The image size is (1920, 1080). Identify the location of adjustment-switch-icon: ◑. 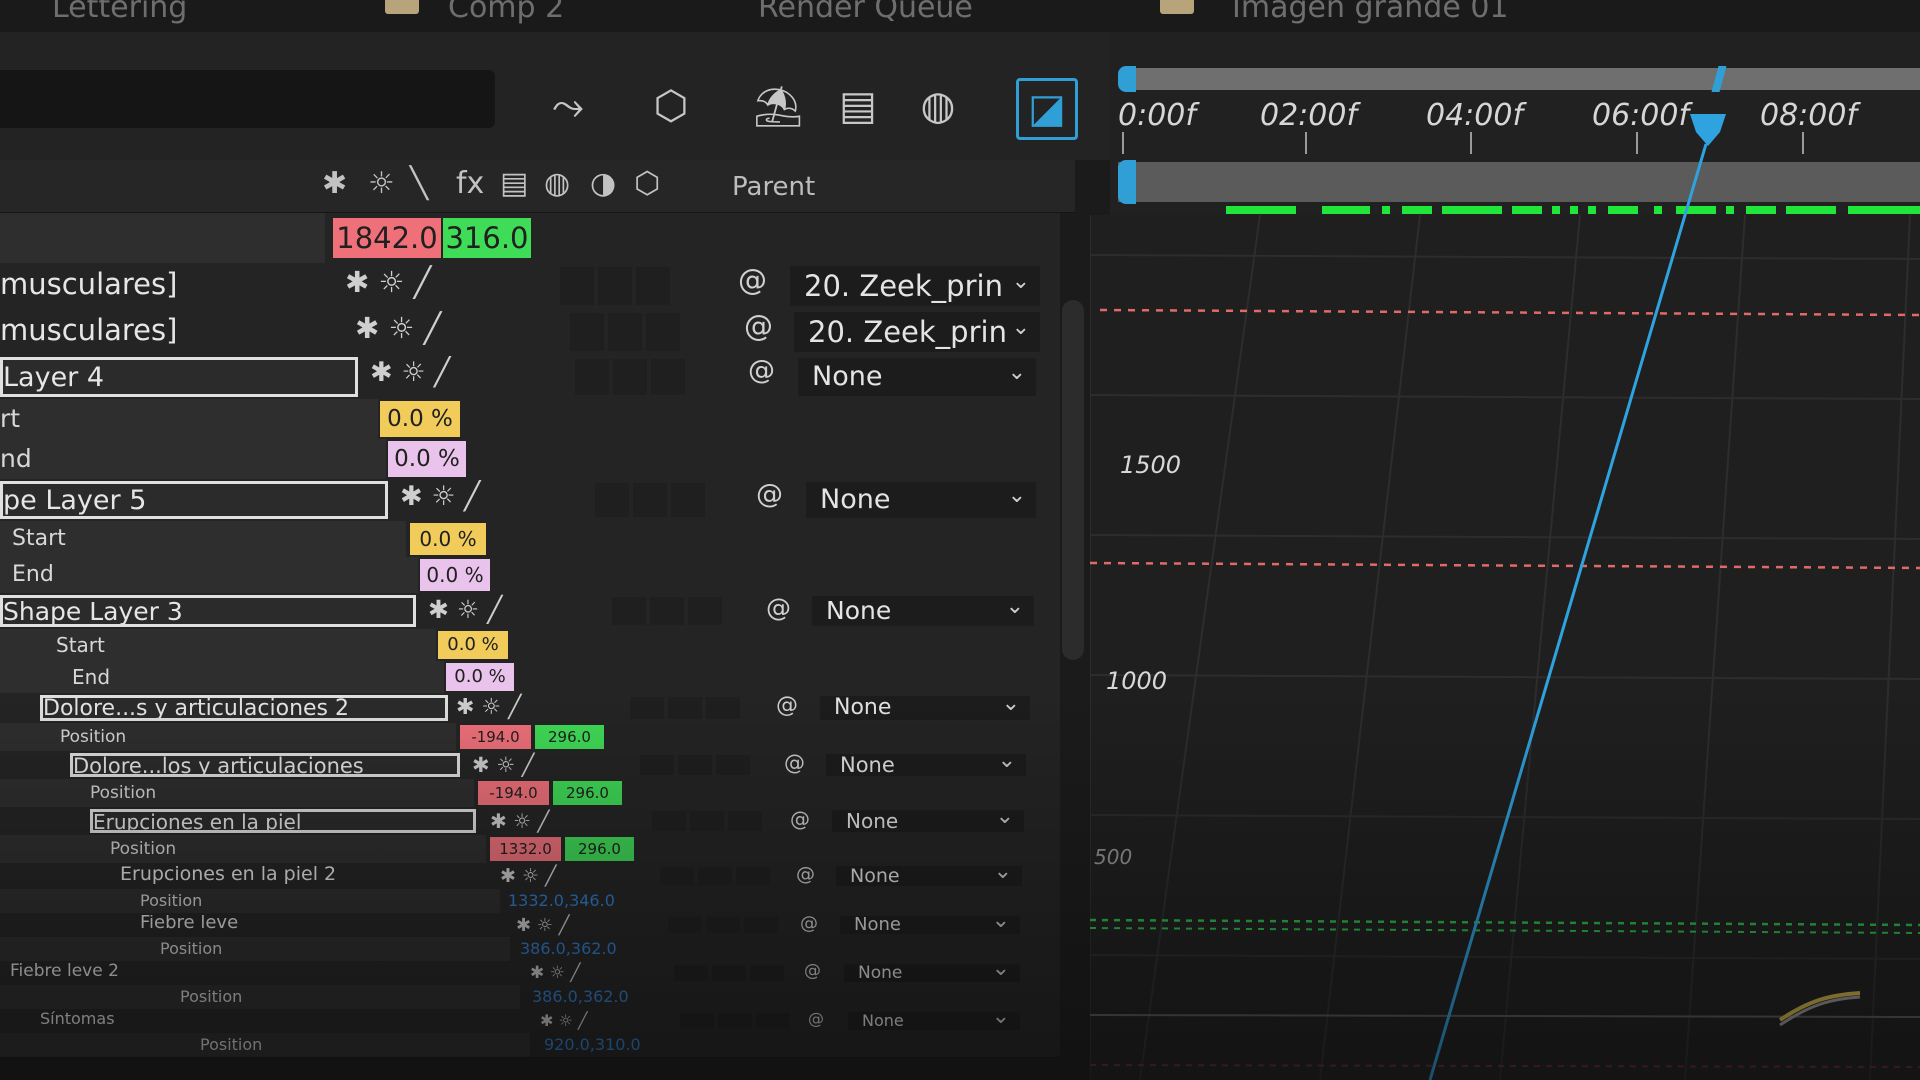
(603, 183).